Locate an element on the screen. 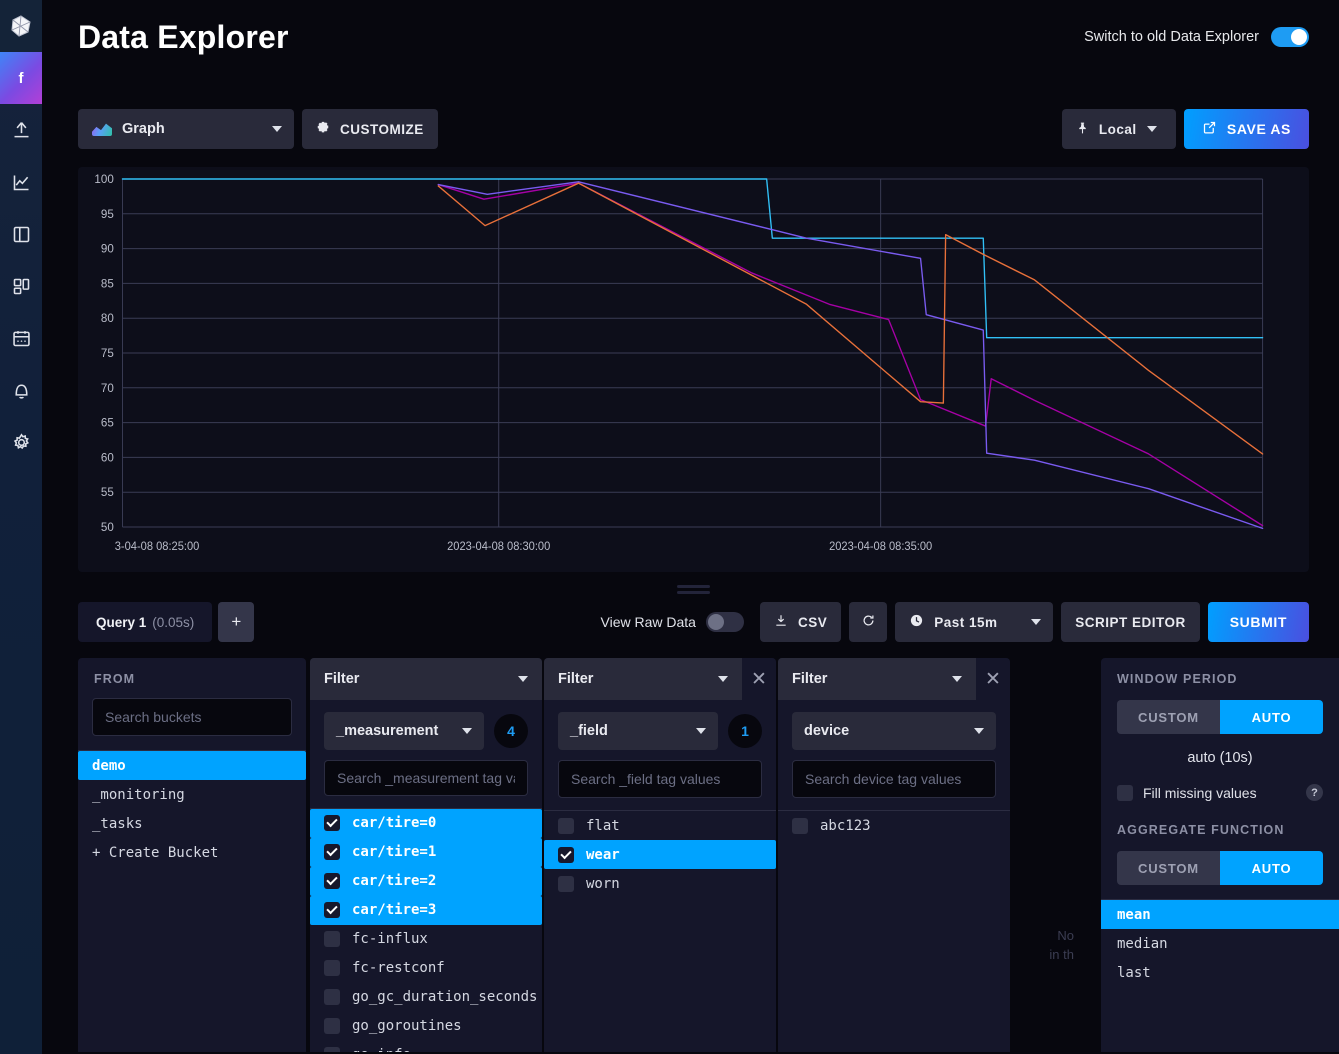  aggregate-function-list: mean median last is located at coordinates (1220, 943).